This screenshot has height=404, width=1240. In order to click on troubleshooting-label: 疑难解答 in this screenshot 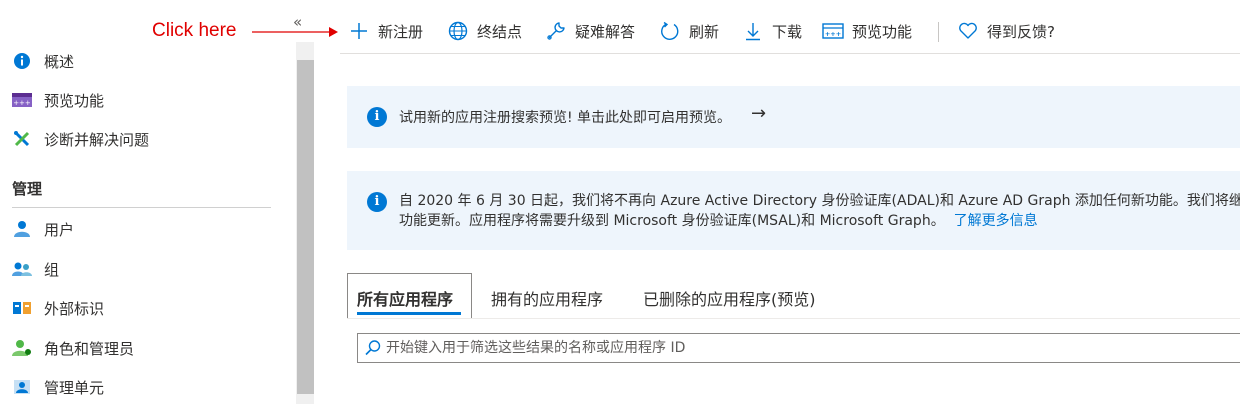, I will do `click(605, 31)`.